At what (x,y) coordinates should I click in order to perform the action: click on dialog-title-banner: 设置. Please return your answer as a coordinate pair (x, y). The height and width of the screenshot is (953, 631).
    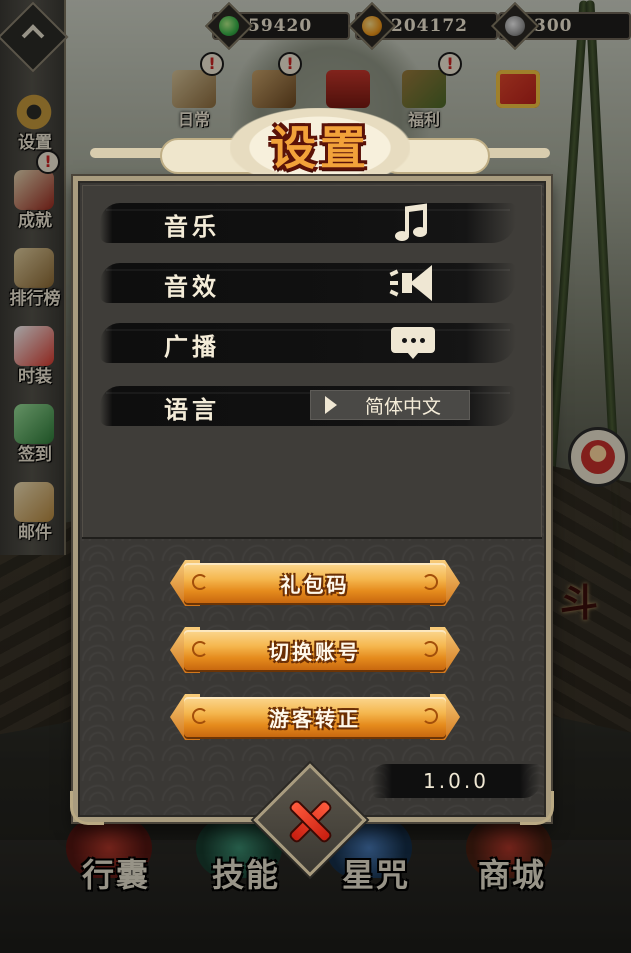
    Looking at the image, I should click on (320, 147).